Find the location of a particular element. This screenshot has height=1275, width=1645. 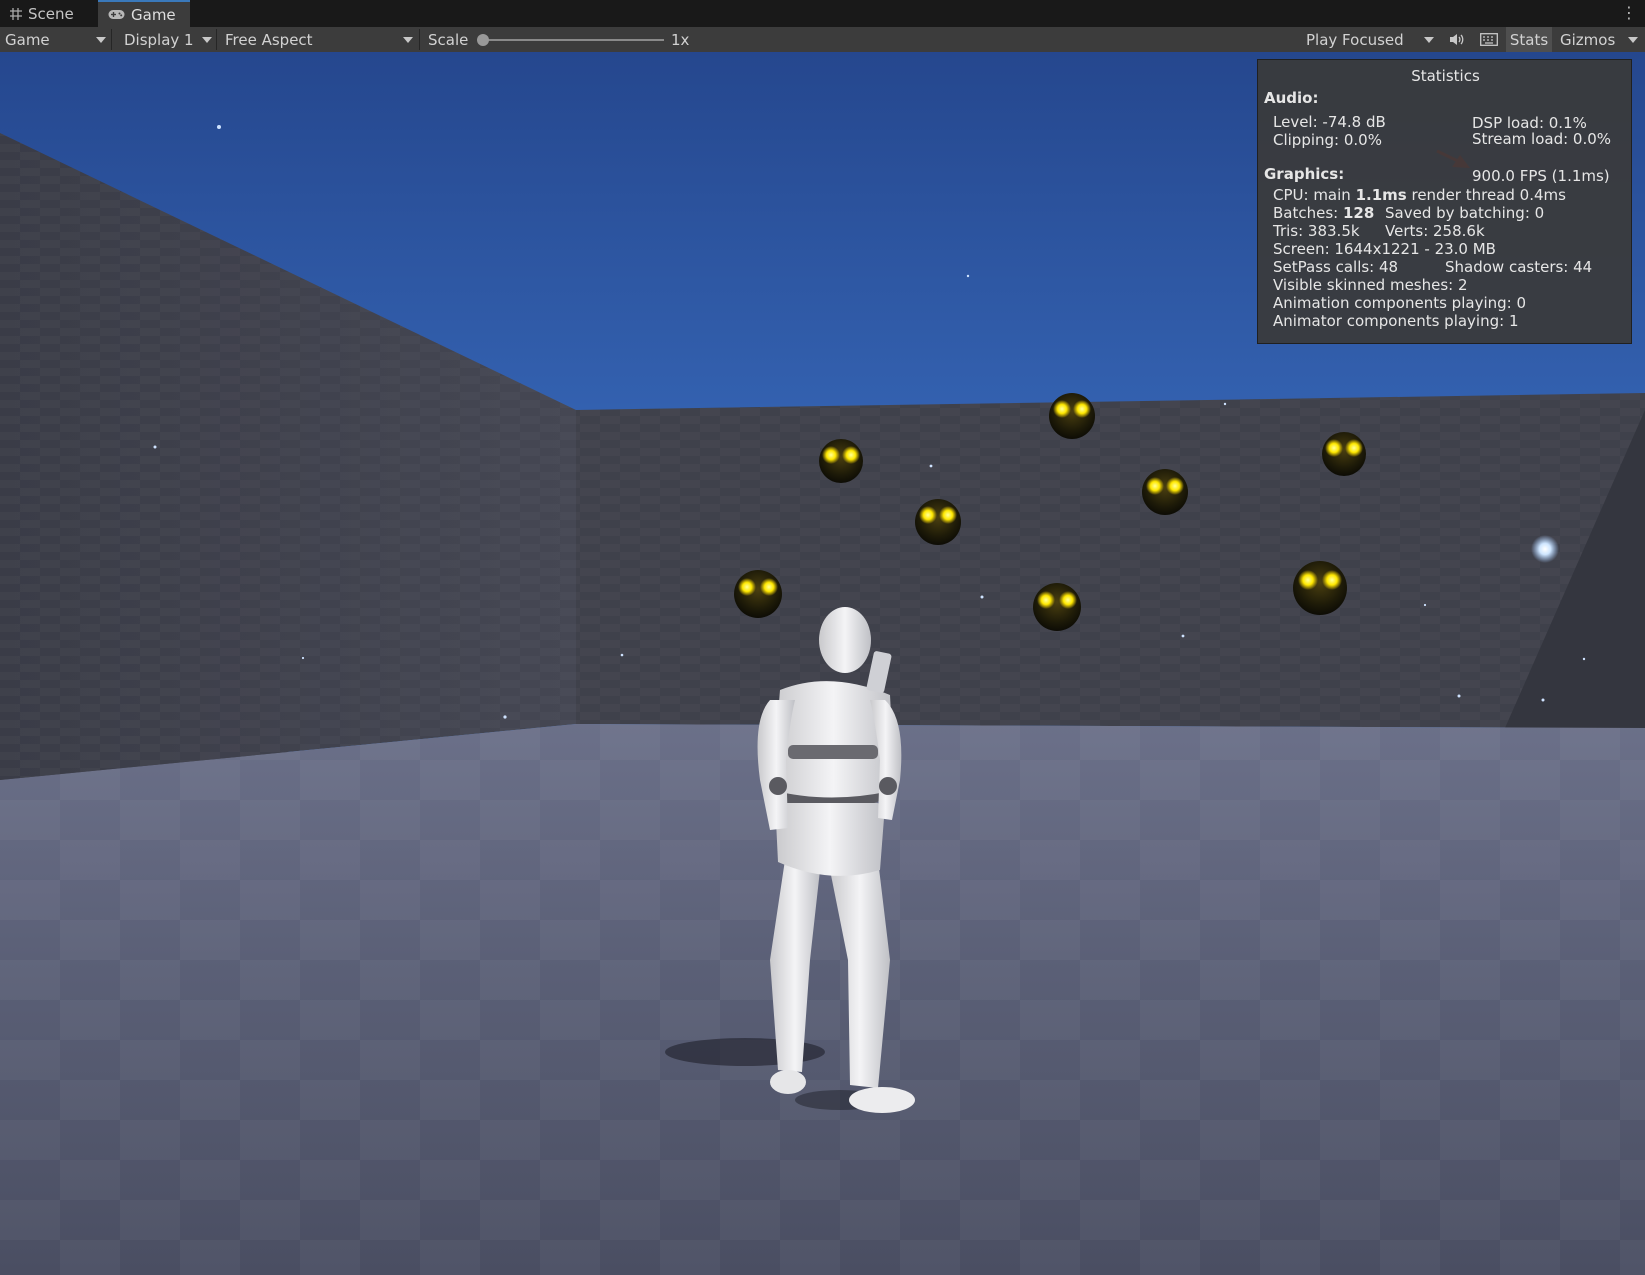

aspect-dropdown: Free Aspect is located at coordinates (317, 39).